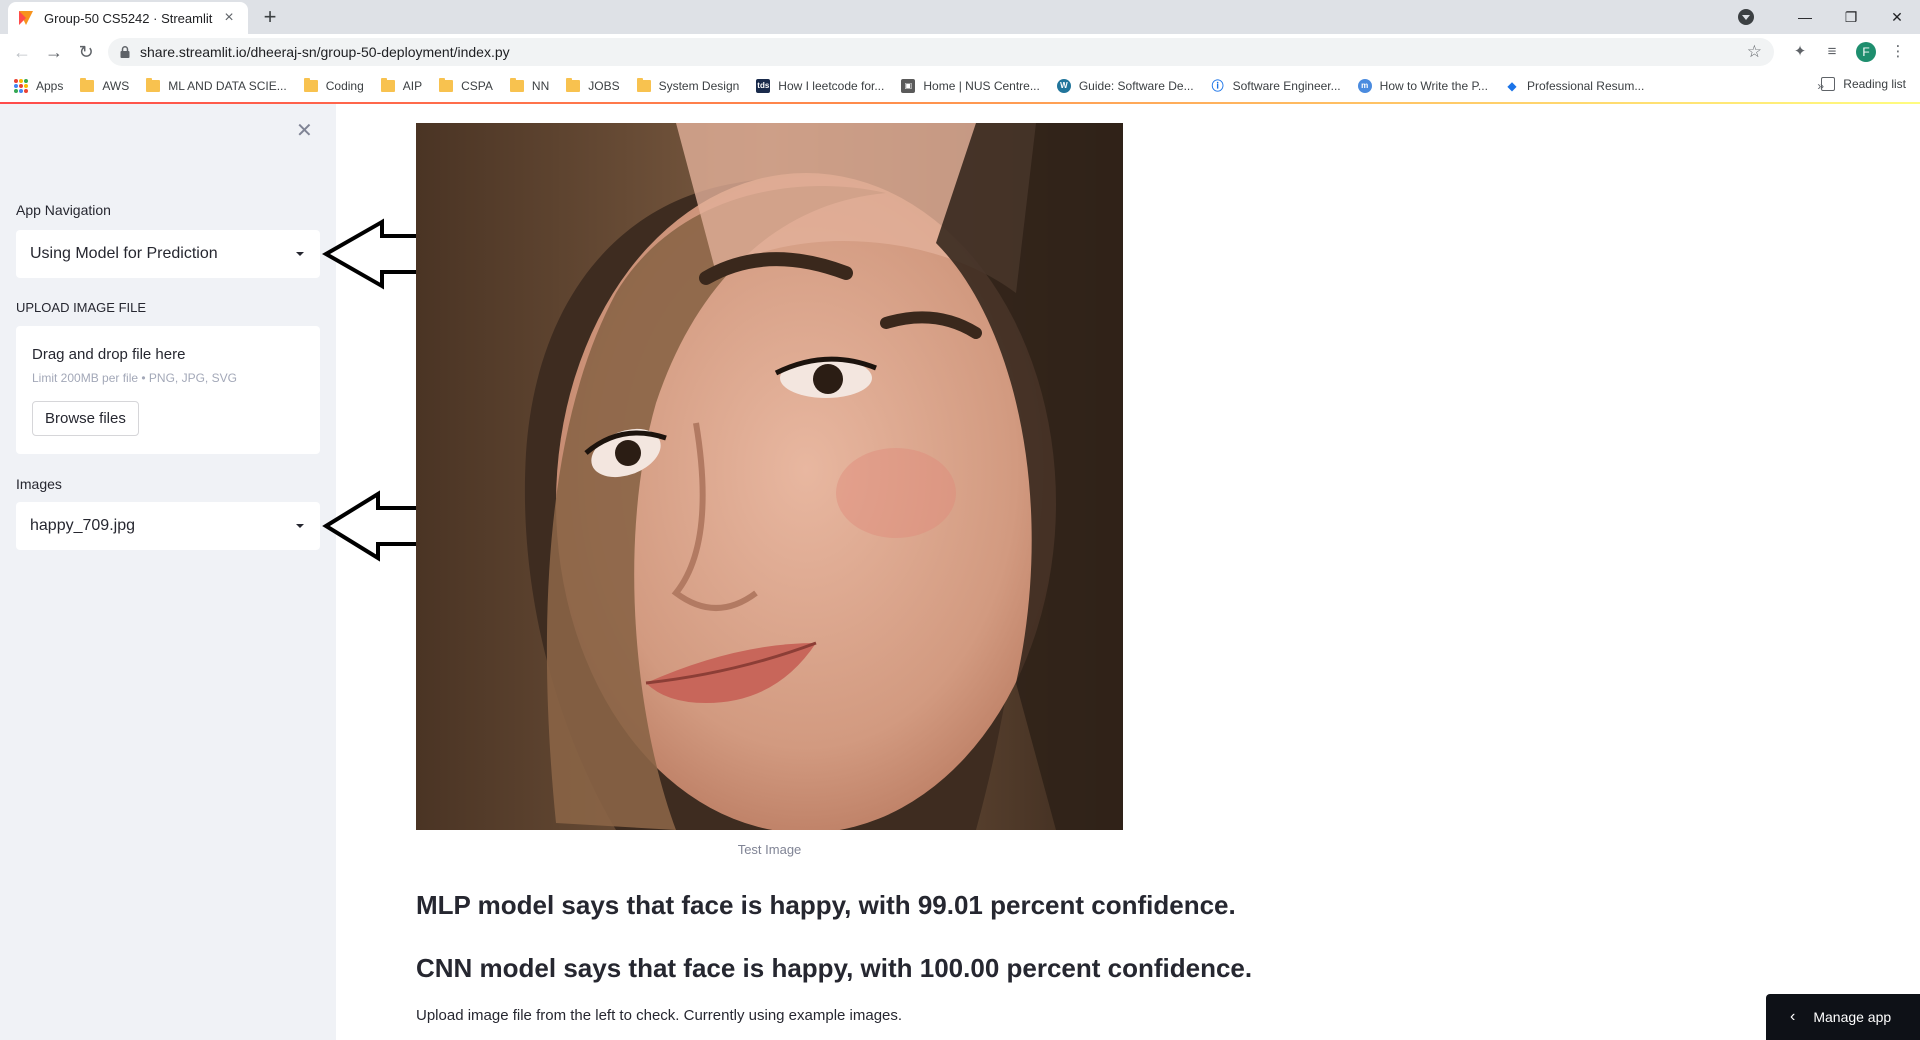 Image resolution: width=1920 pixels, height=1040 pixels. What do you see at coordinates (22, 52) in the screenshot?
I see `back-icon: ←` at bounding box center [22, 52].